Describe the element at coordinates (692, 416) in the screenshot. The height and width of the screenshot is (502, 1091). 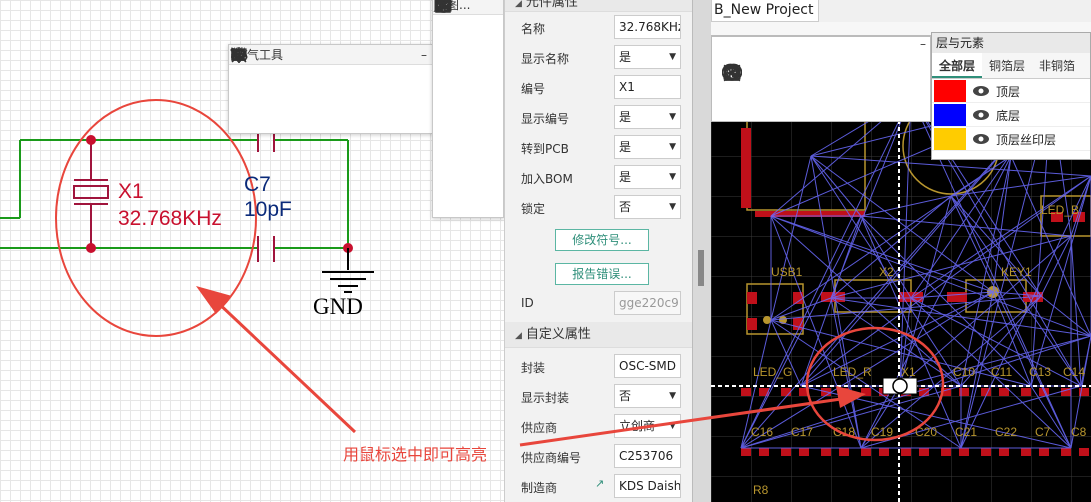
I see `annotation-arrow-right` at that location.